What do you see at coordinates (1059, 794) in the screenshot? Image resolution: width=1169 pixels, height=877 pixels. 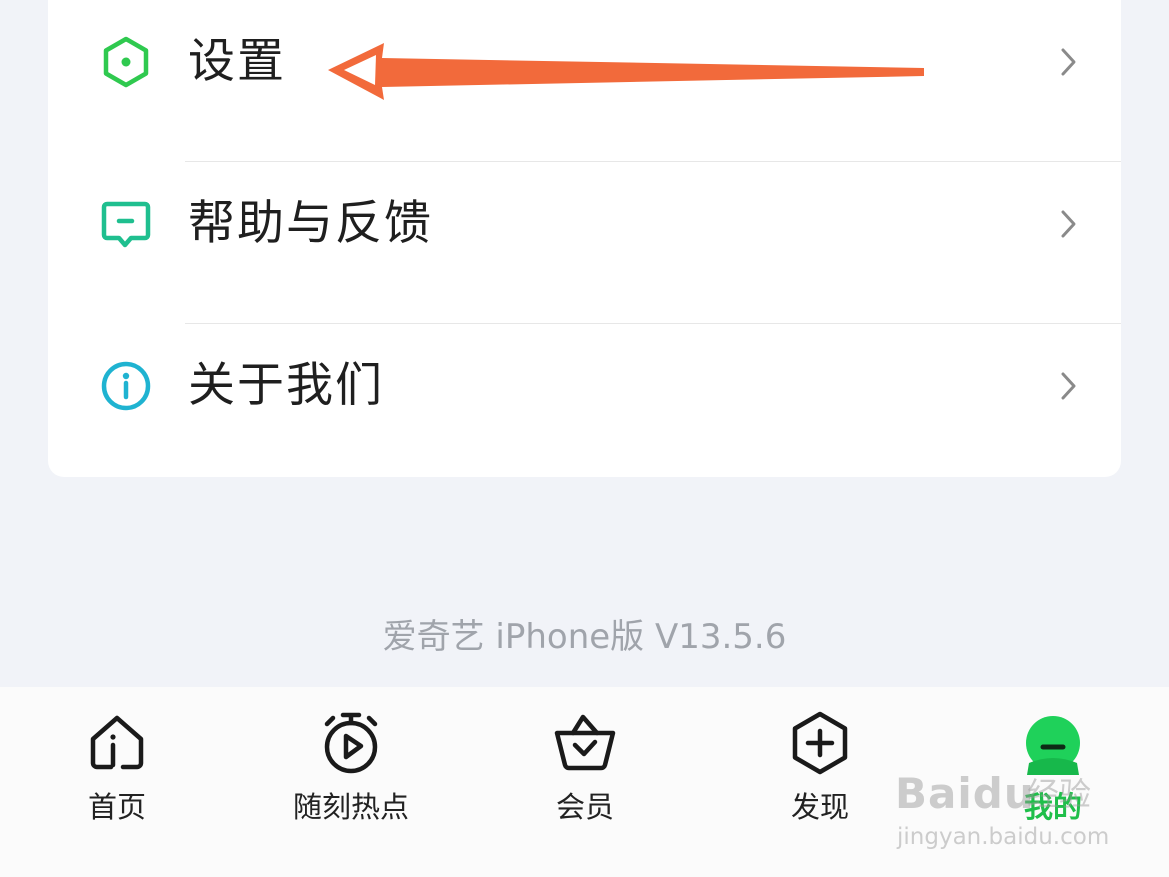 I see `watermark-sub: 经验` at bounding box center [1059, 794].